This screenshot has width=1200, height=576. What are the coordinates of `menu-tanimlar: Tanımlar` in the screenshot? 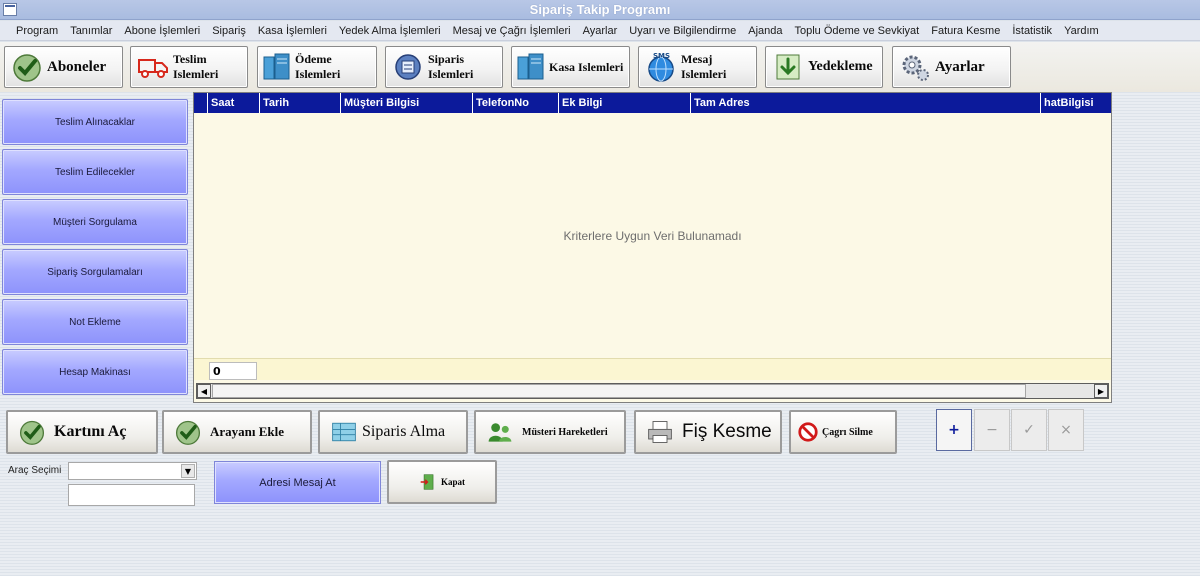 It's located at (91, 29).